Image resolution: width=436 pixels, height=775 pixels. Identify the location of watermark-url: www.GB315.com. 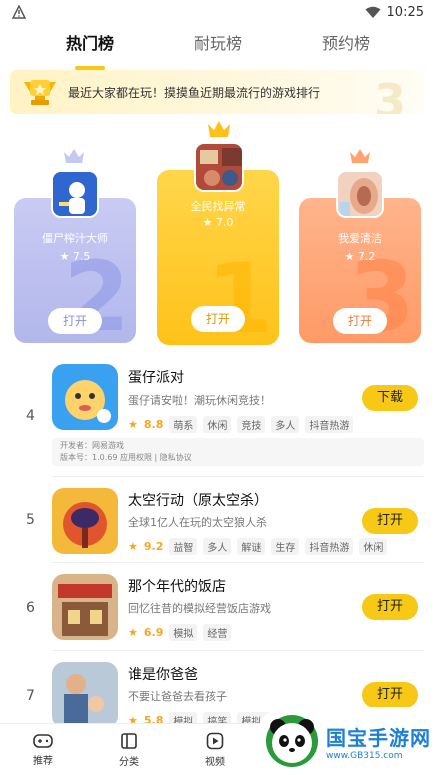
(364, 755).